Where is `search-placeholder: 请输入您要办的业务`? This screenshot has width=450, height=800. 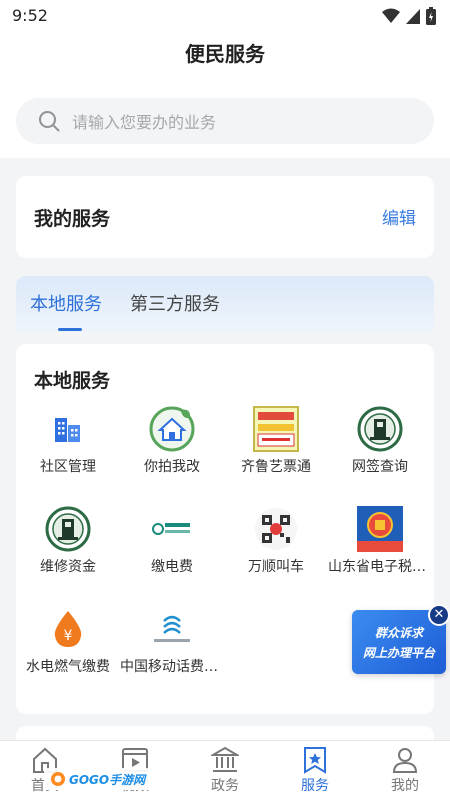 search-placeholder: 请输入您要办的业务 is located at coordinates (144, 122).